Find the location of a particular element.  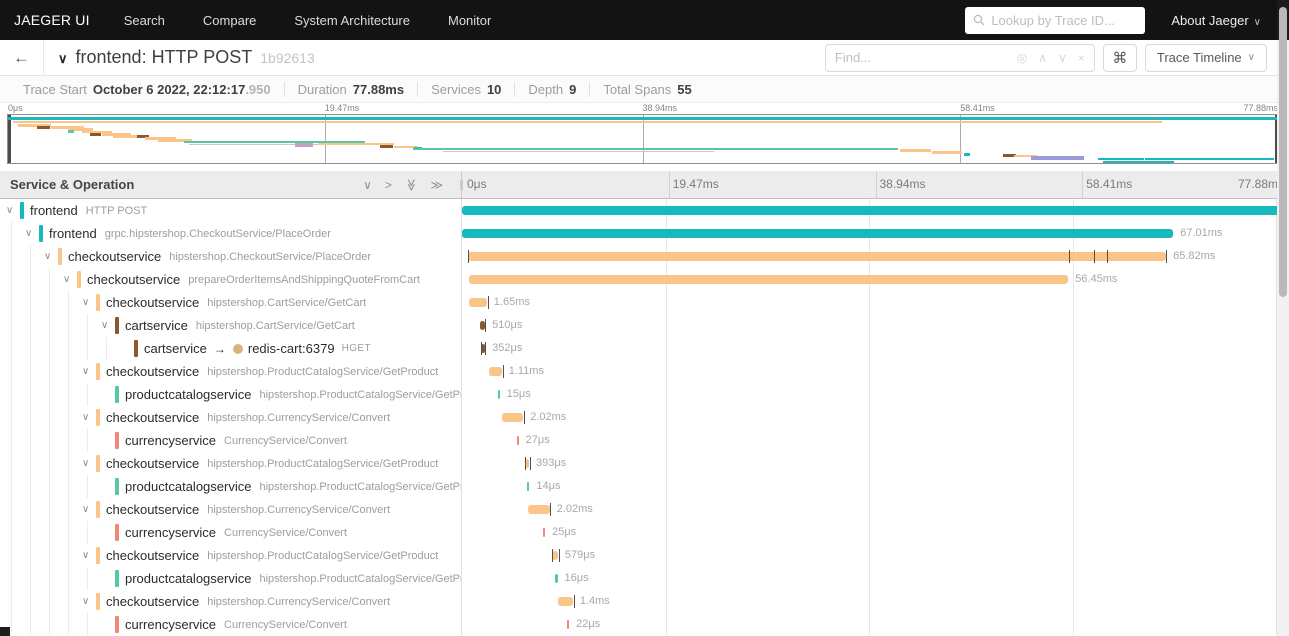

minimap-canvas is located at coordinates (642, 139).